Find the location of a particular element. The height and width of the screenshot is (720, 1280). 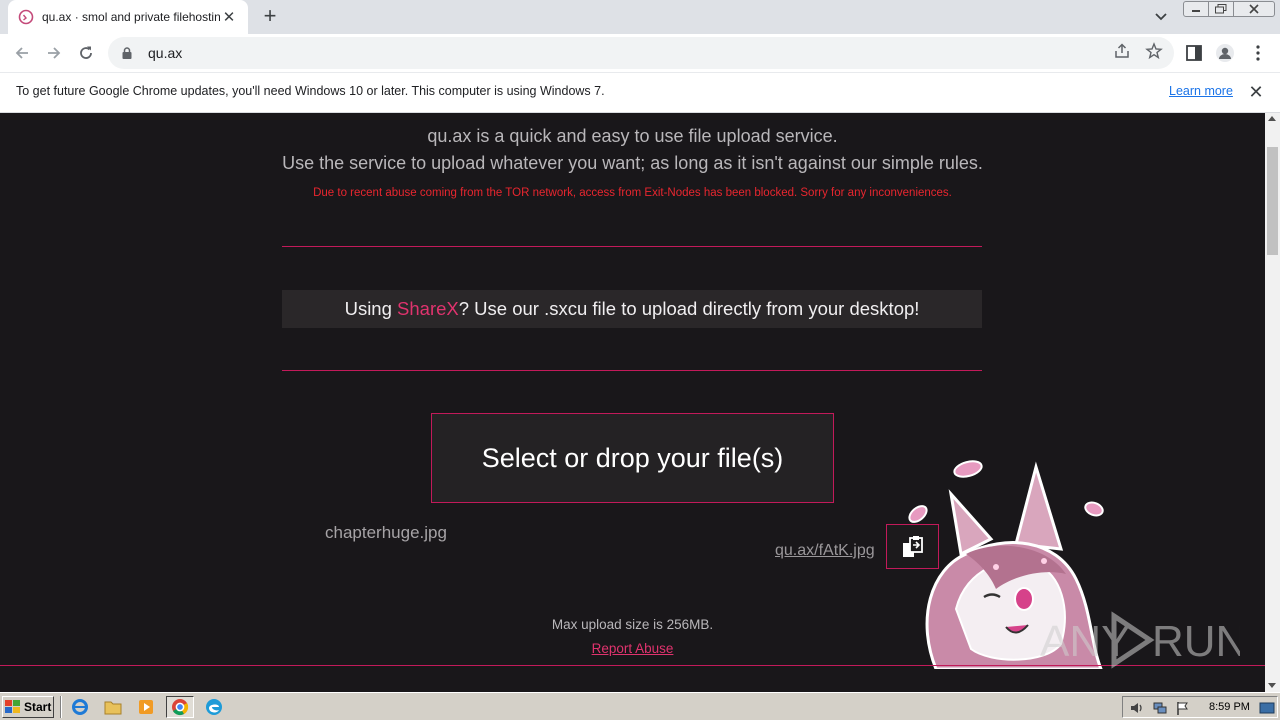

url-text: qu.ax is located at coordinates (165, 53).